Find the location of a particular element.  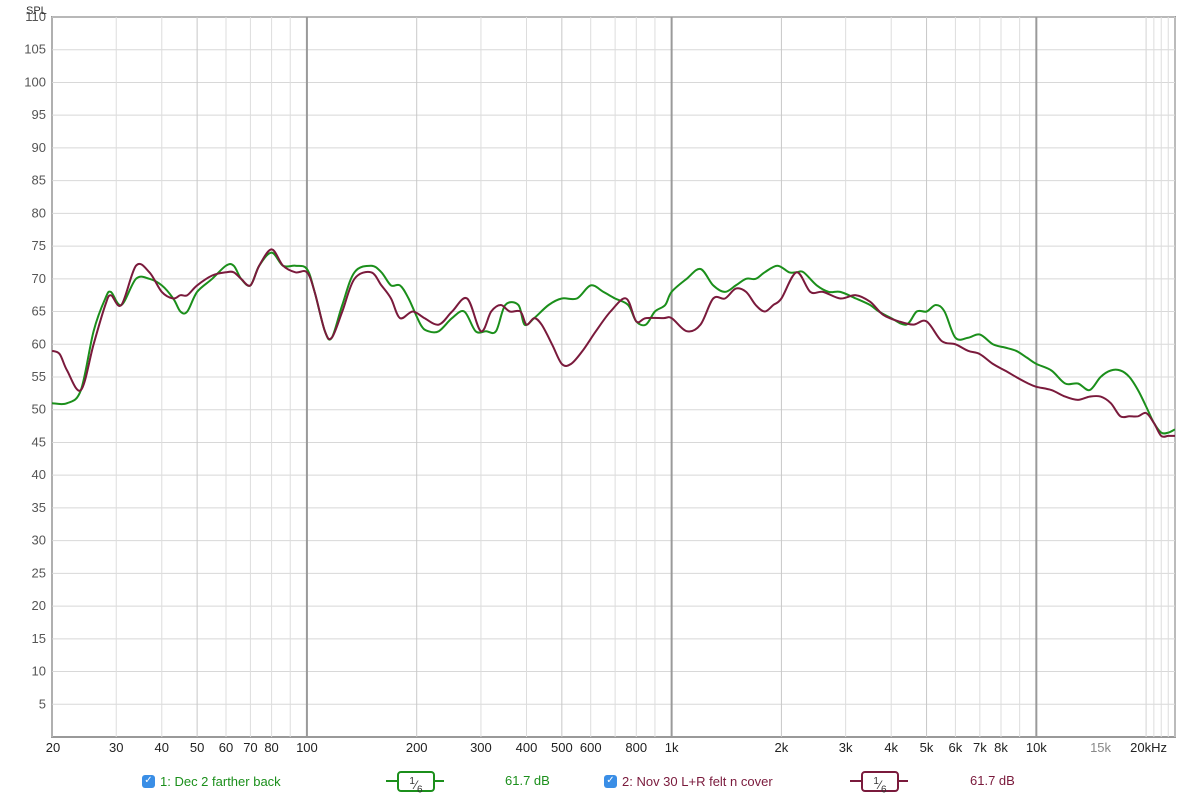

x-tick-label: 400 is located at coordinates (527, 747).